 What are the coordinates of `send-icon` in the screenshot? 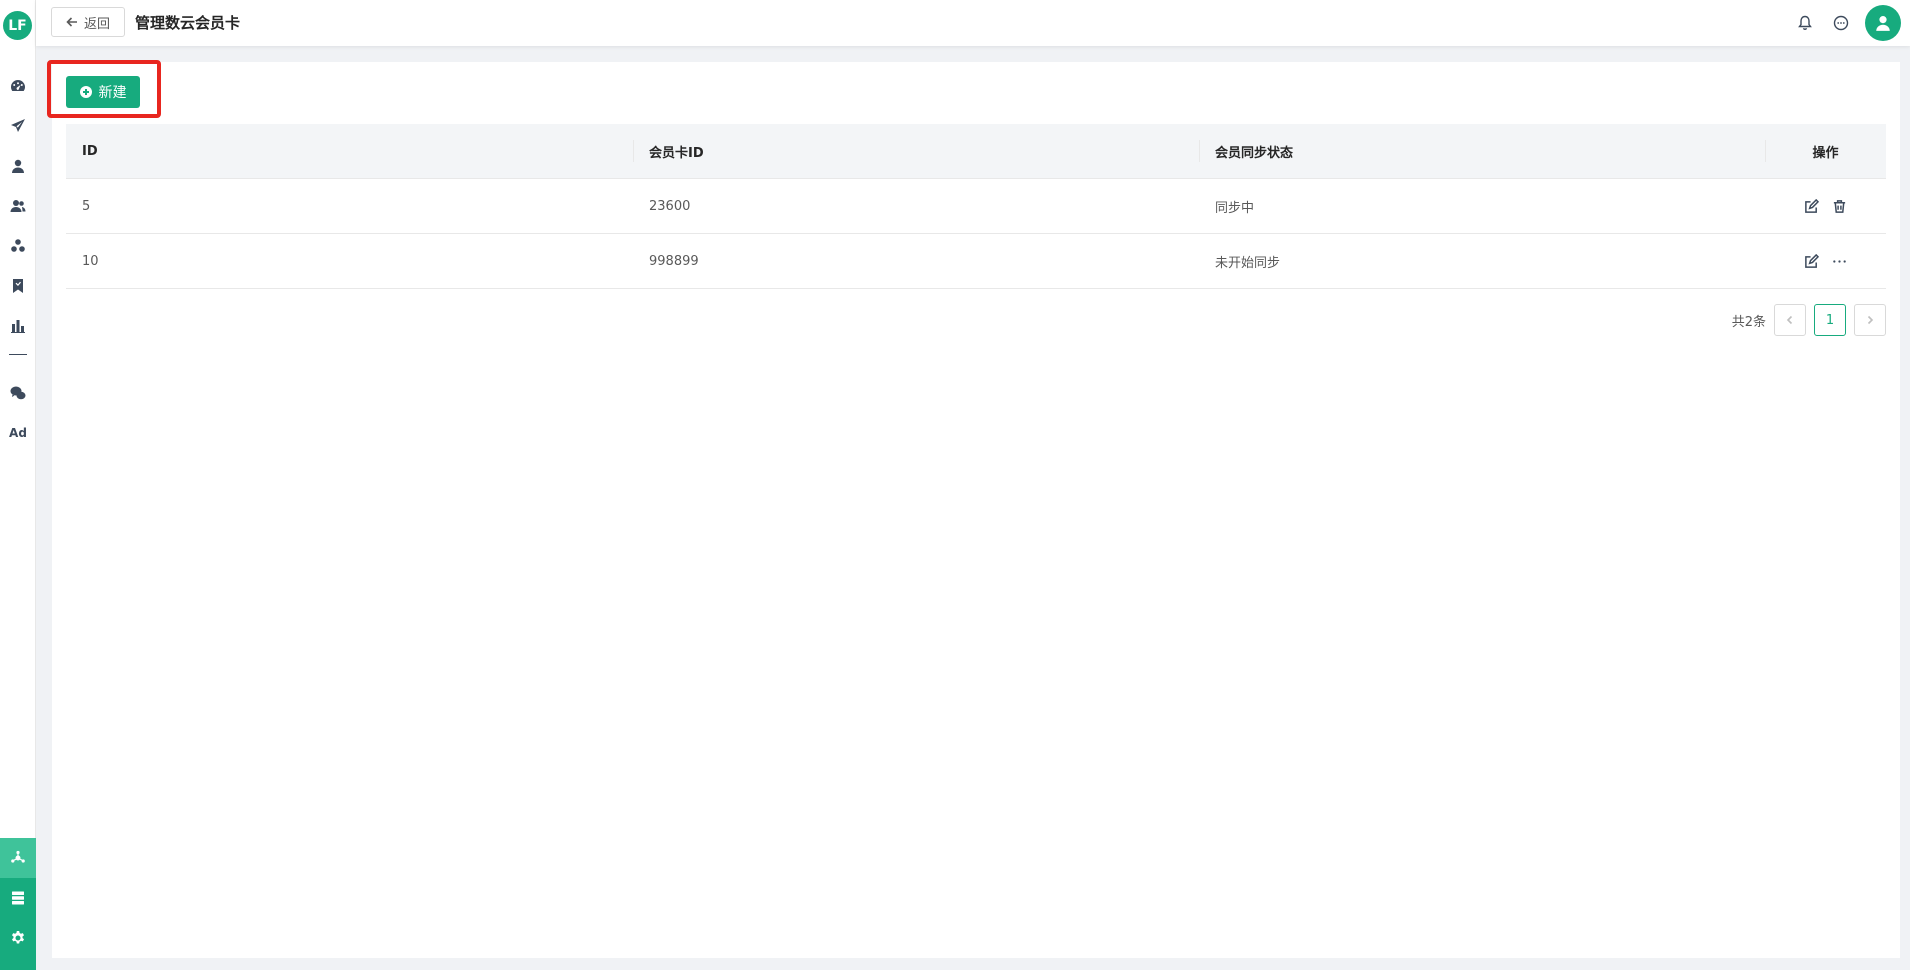 It's located at (18, 125).